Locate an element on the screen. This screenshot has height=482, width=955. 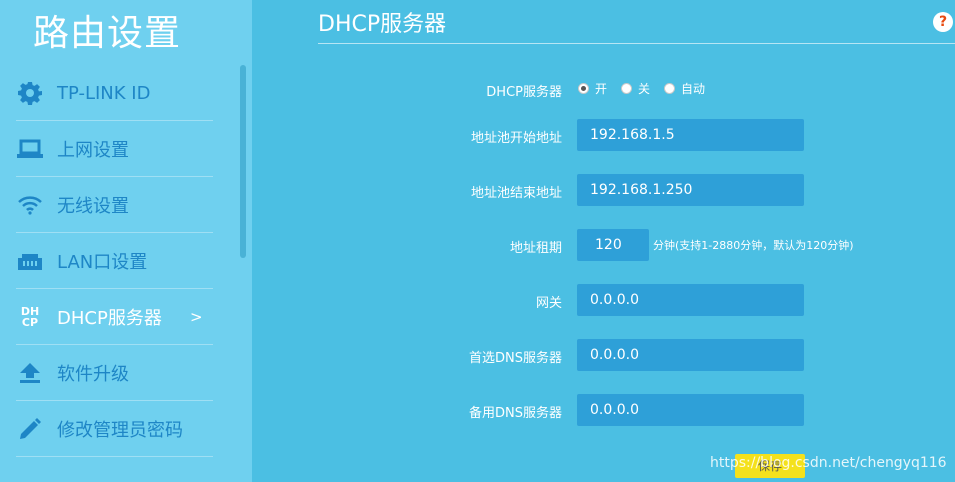
sidebar-item-label: 上网设置 is located at coordinates (93, 150).